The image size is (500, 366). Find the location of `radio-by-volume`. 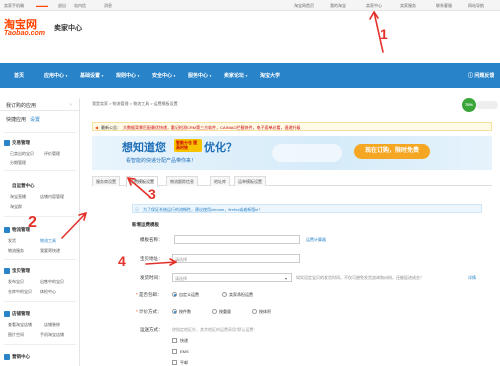

radio-by-volume is located at coordinates (254, 311).